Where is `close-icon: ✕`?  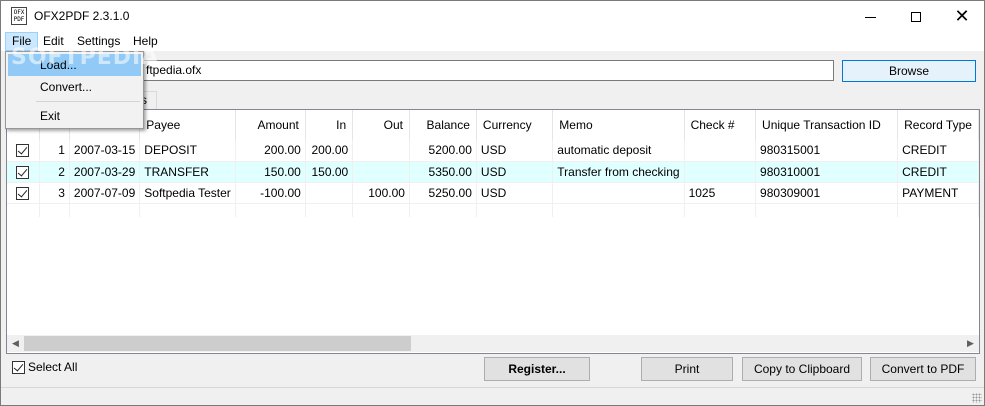 close-icon: ✕ is located at coordinates (962, 16).